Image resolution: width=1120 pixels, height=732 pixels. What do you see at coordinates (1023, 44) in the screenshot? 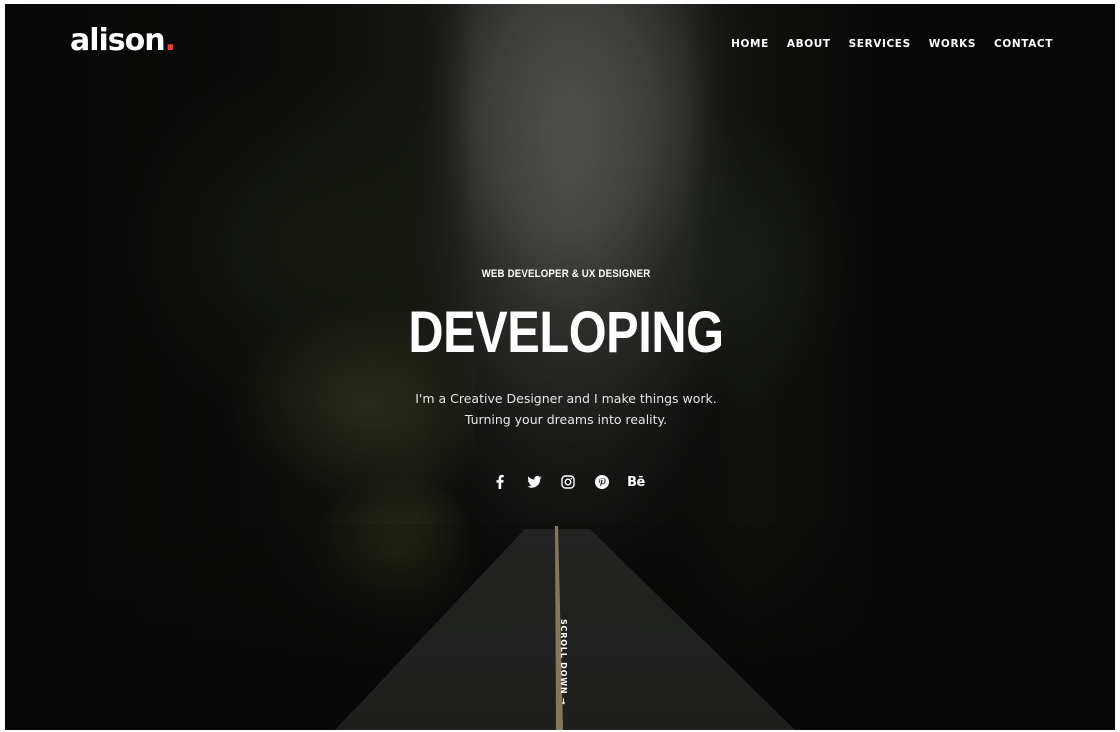
I see `nav-item-contact: CONTACT` at bounding box center [1023, 44].